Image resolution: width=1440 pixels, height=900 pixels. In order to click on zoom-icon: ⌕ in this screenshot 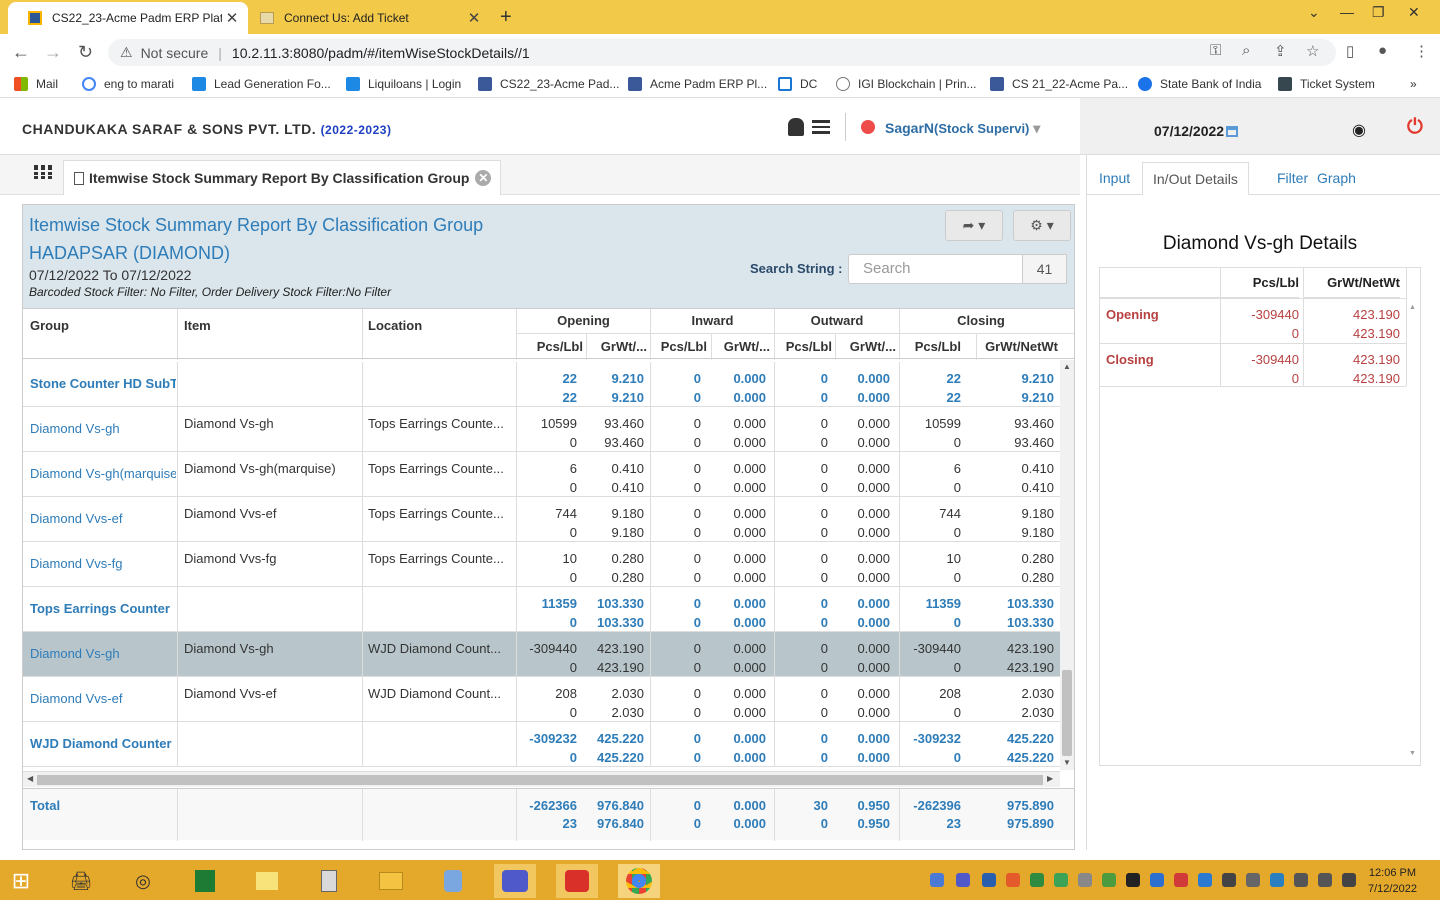, I will do `click(1246, 50)`.